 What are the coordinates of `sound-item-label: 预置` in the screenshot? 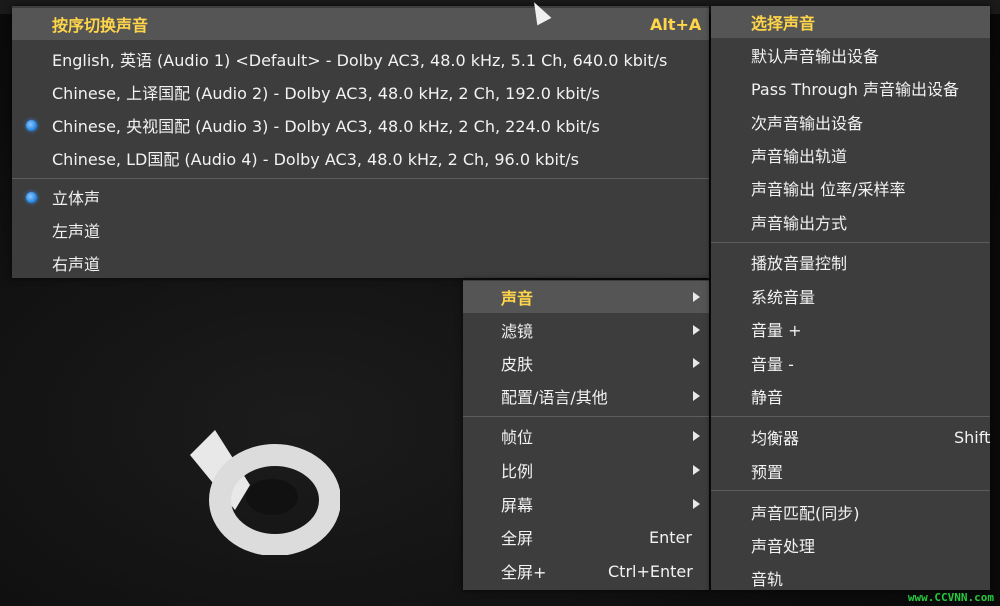 It's located at (767, 472).